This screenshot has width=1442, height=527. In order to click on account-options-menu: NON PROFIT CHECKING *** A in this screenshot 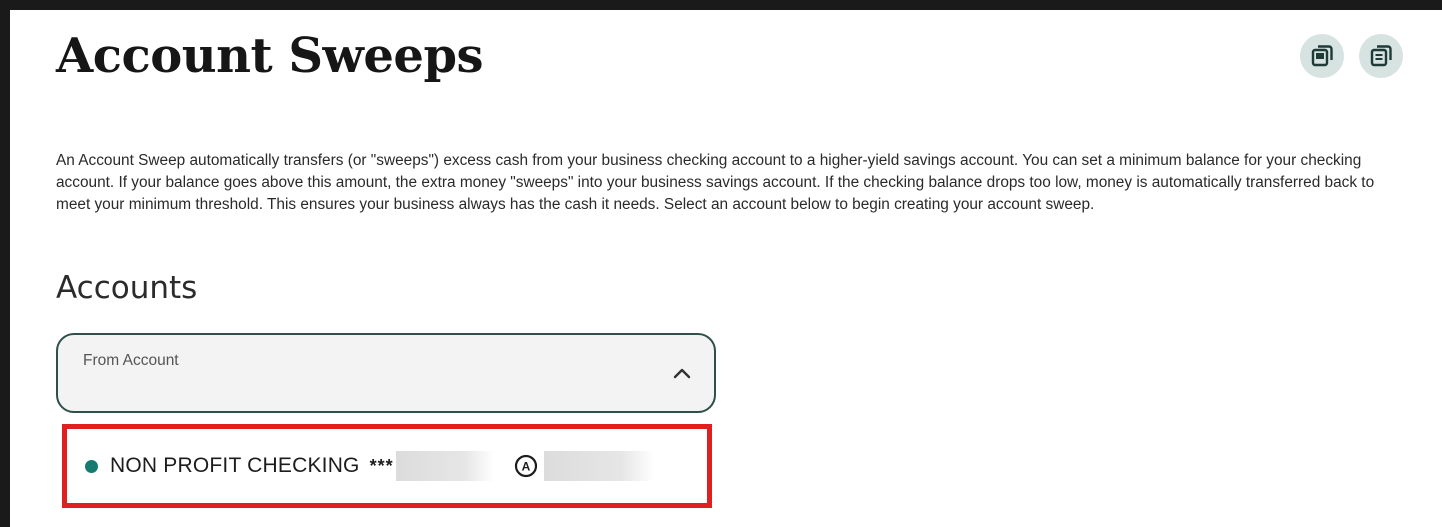, I will do `click(387, 466)`.